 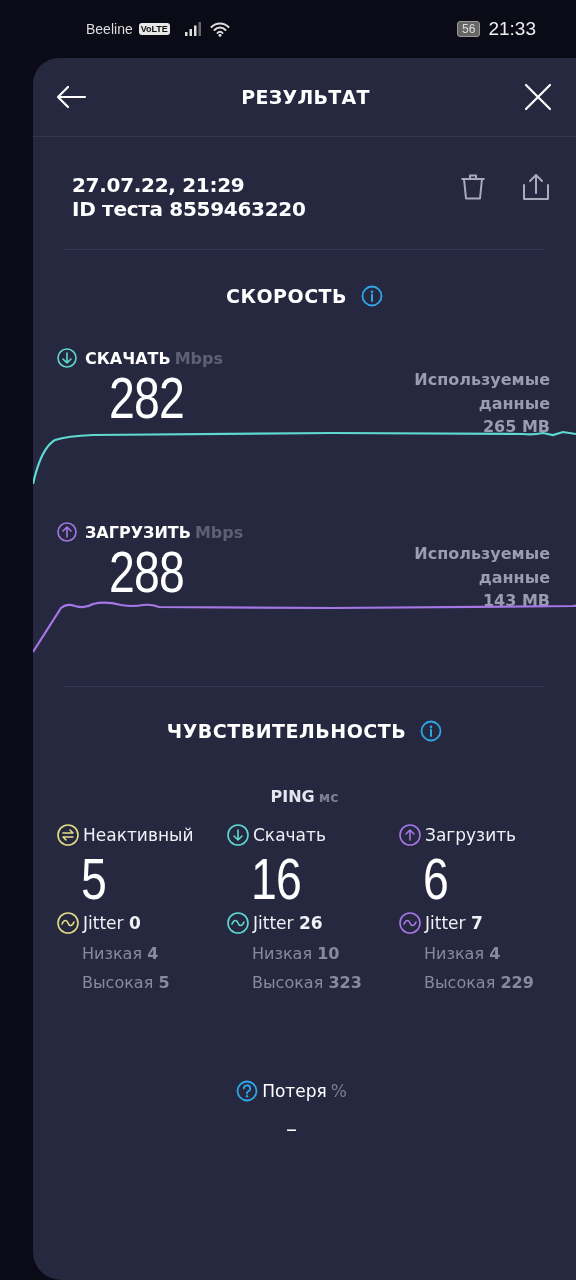 I want to click on share-icon, so click(x=536, y=187).